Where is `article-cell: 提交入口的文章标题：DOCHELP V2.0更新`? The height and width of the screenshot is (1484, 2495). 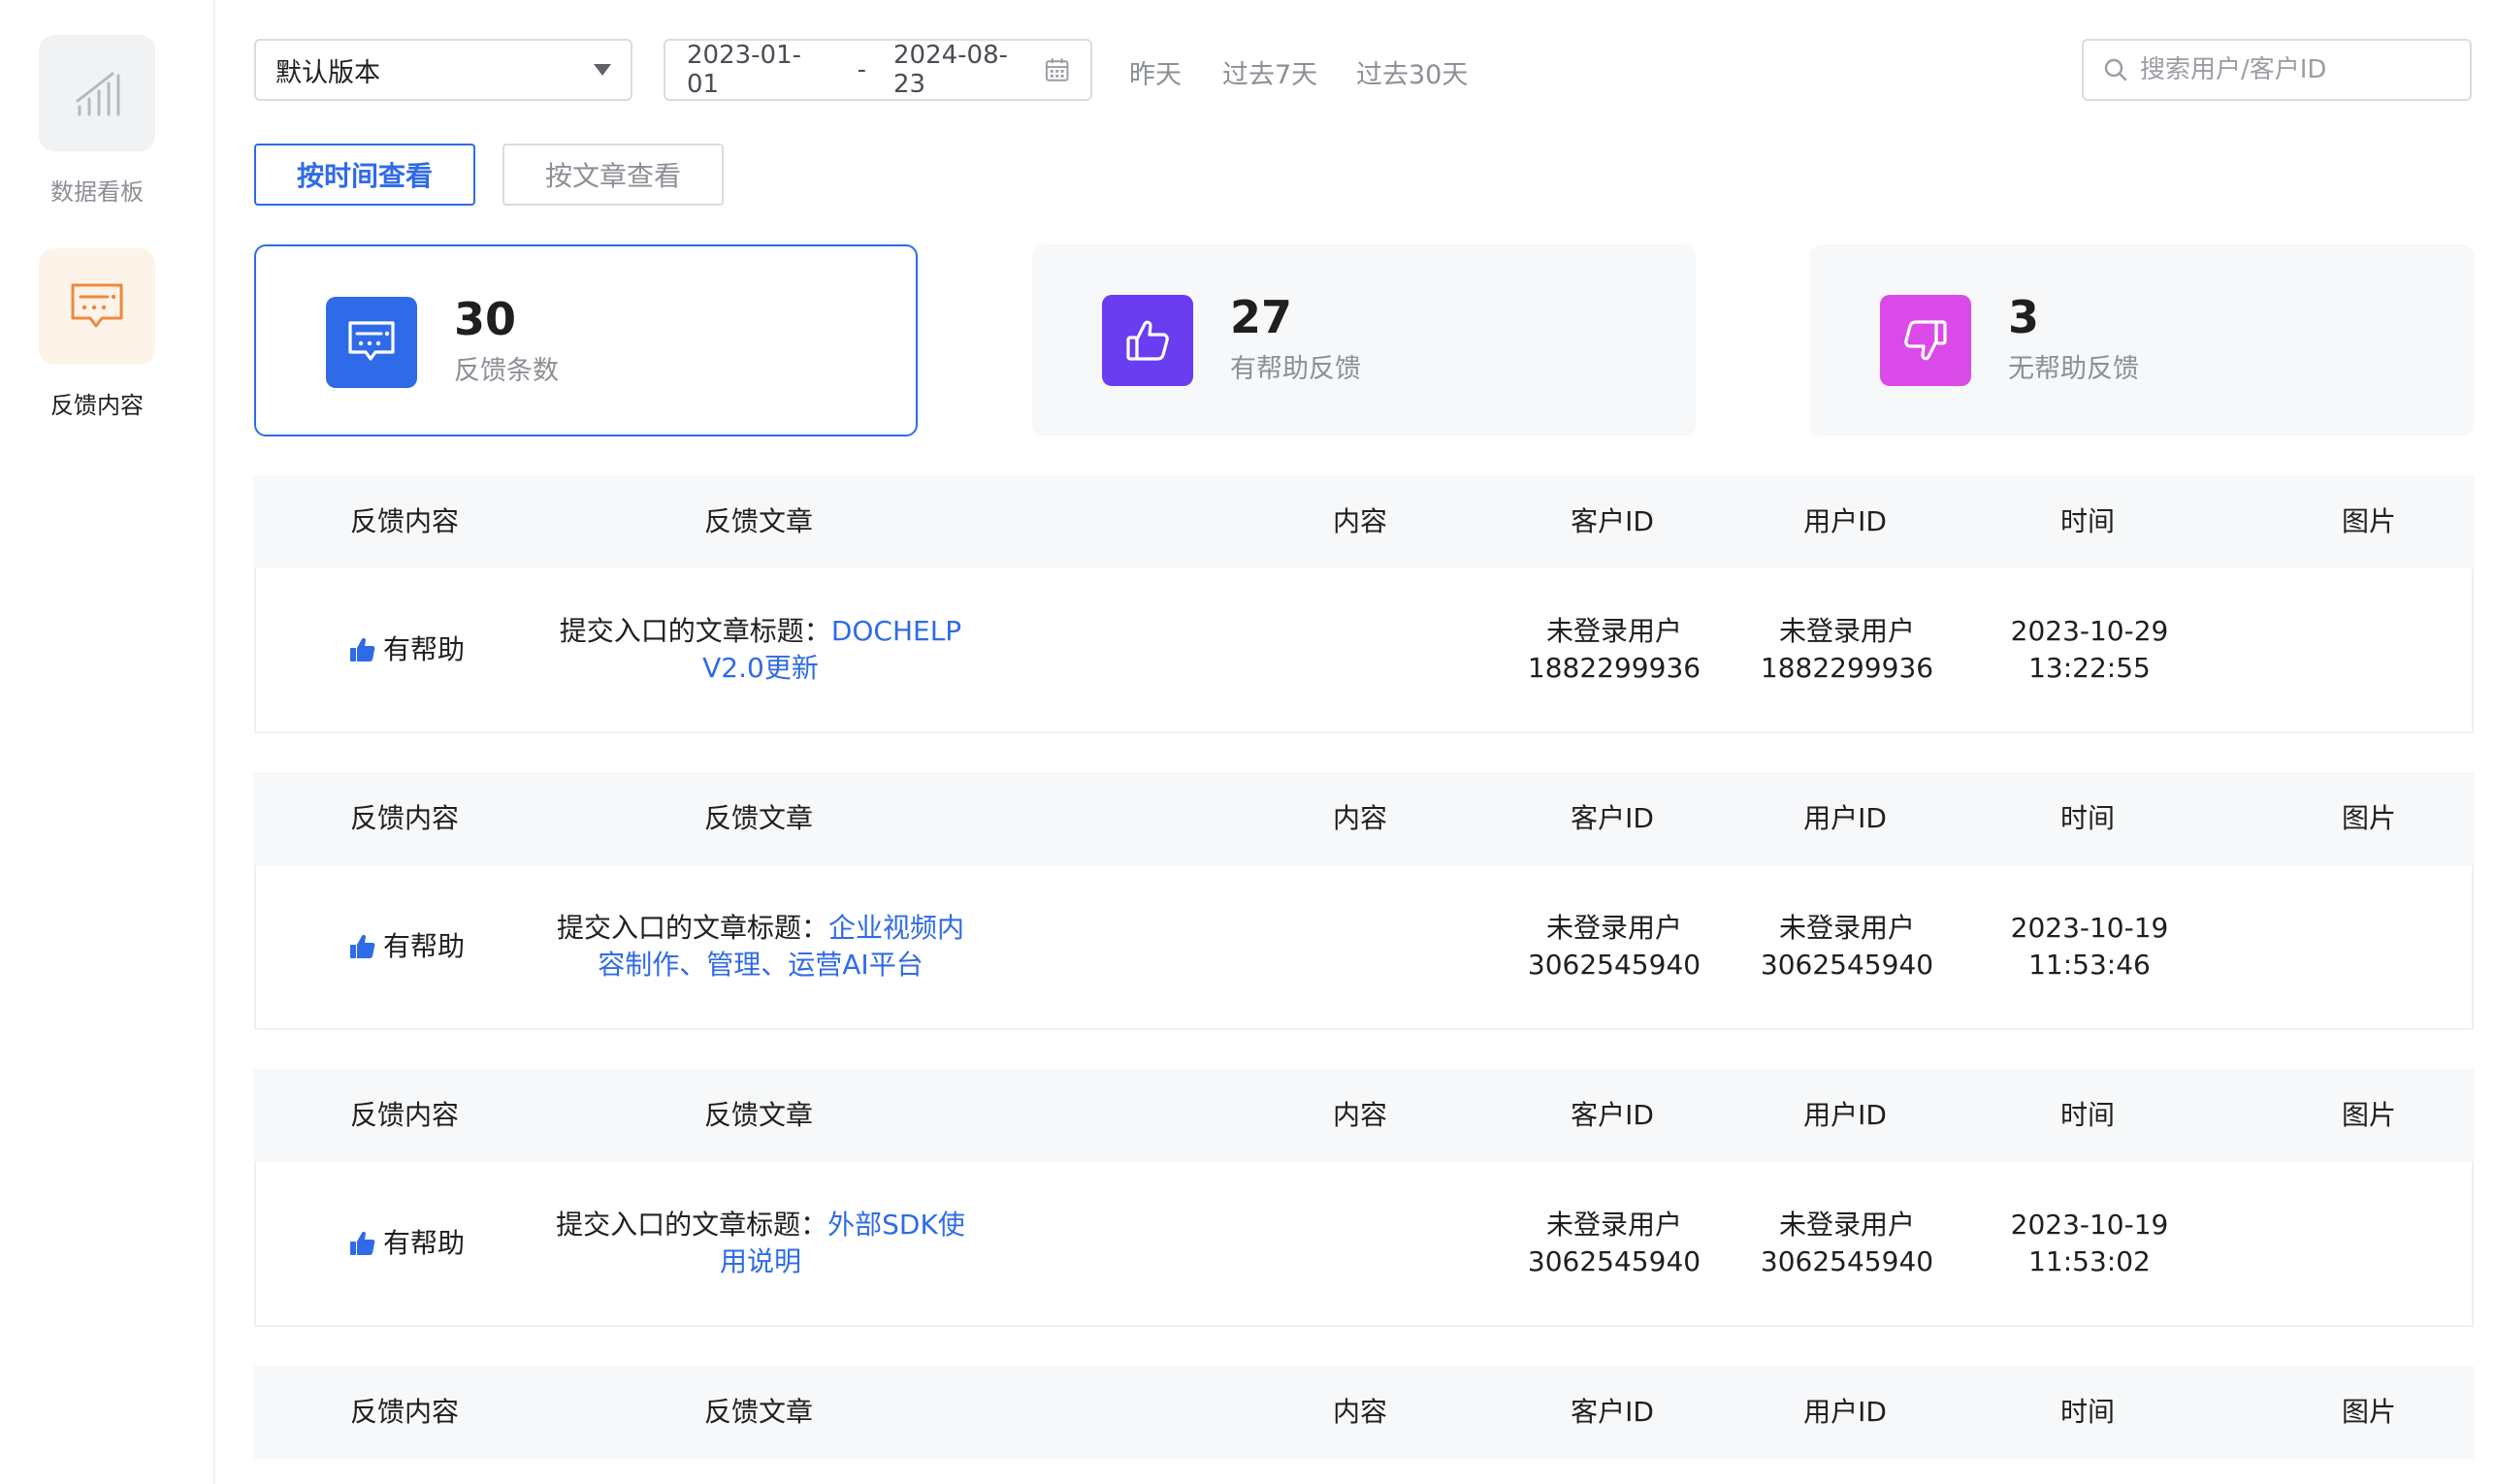
article-cell: 提交入口的文章标题：DOCHELP V2.0更新 is located at coordinates (760, 649).